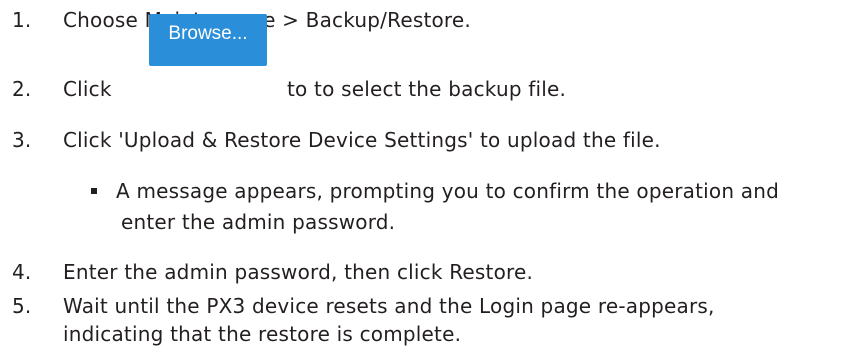 The image size is (866, 349). What do you see at coordinates (87, 89) in the screenshot?
I see `step-2-text-before: Click` at bounding box center [87, 89].